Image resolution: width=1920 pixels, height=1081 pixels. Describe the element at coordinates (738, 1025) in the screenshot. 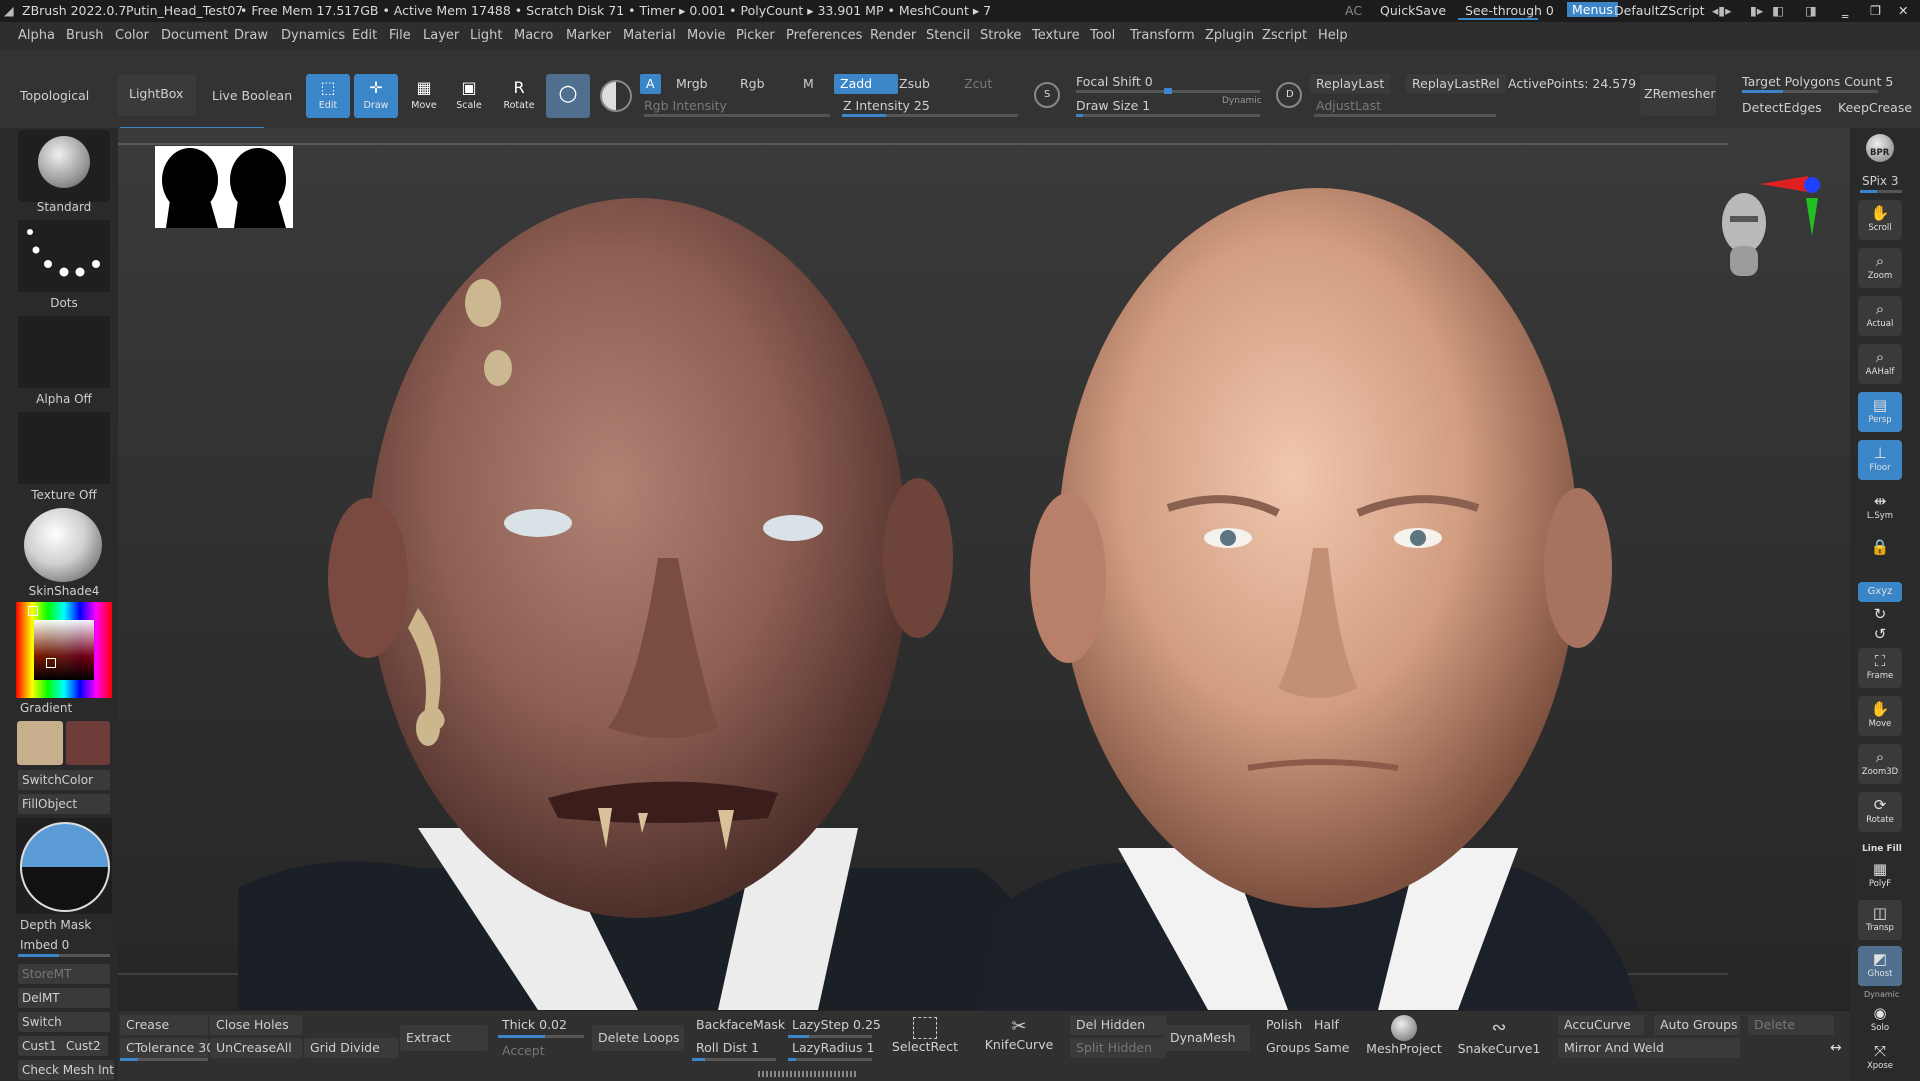

I see `backface-mask-button: BackfaceMask` at that location.